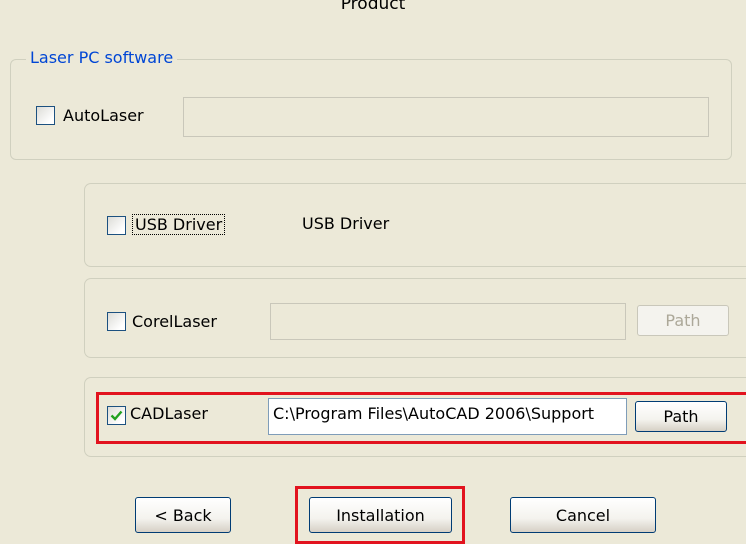 The image size is (746, 544). Describe the element at coordinates (179, 224) in the screenshot. I see `usb-driver-label: USB Driver` at that location.